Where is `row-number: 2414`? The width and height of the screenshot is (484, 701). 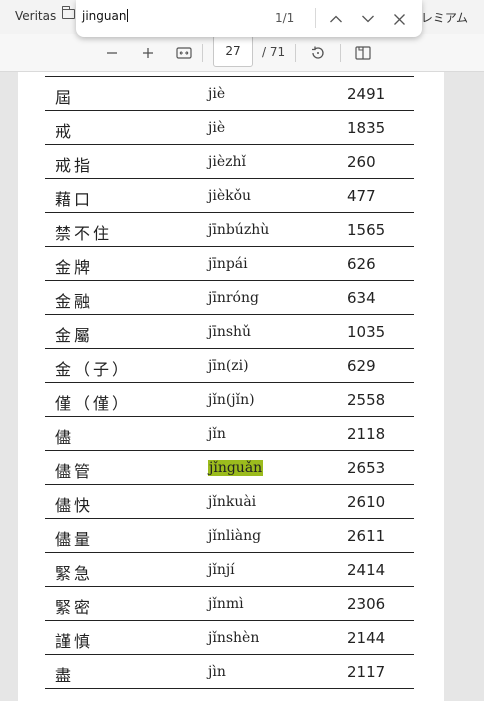 row-number: 2414 is located at coordinates (366, 570).